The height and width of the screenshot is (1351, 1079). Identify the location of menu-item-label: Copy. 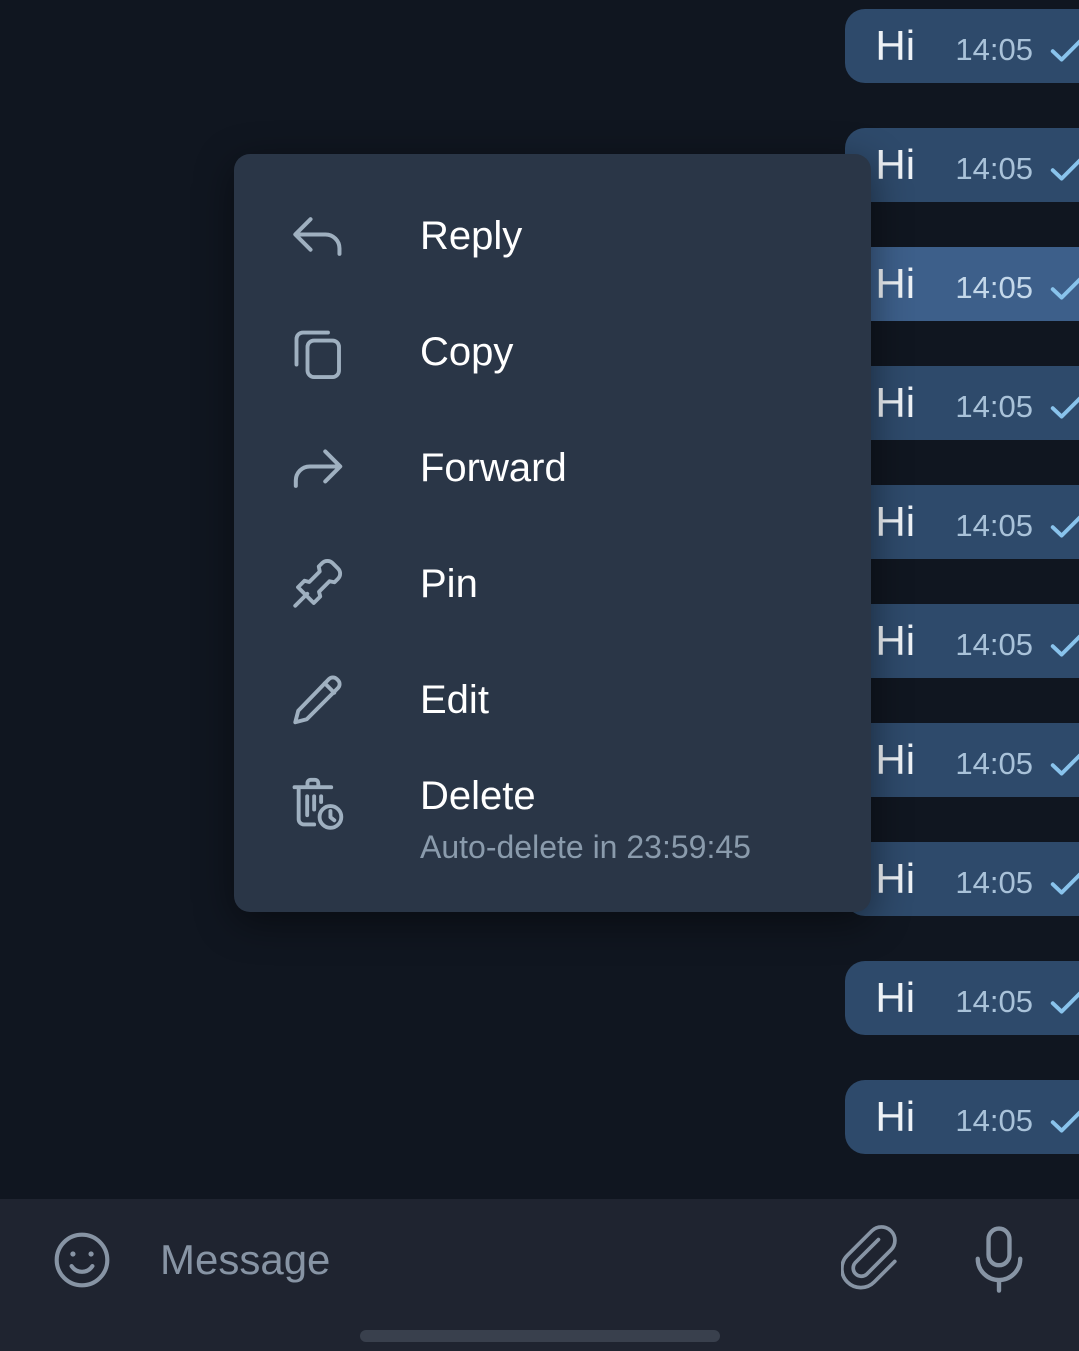
(467, 352).